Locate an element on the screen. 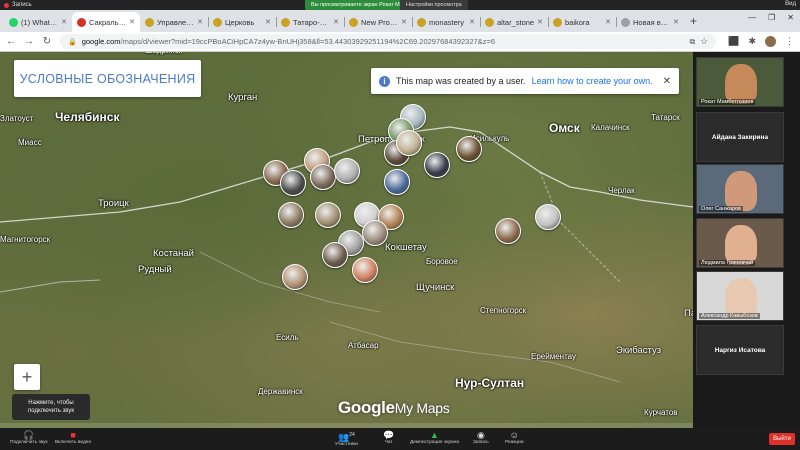  participants-icon: 👥24 is located at coordinates (346, 437).